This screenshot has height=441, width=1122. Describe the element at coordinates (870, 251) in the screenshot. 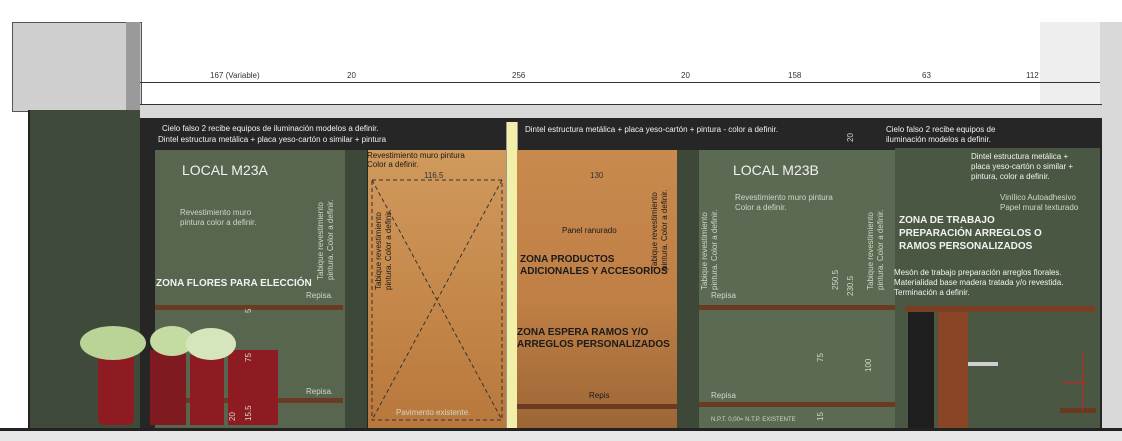

I see `partition-note-b2-1: Tabique revestimiento` at that location.